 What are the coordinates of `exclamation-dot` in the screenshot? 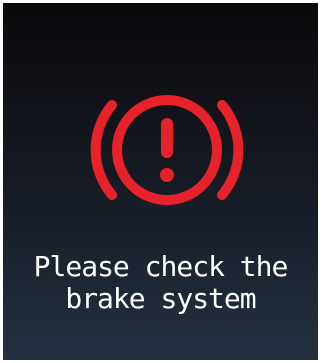 It's located at (167, 175).